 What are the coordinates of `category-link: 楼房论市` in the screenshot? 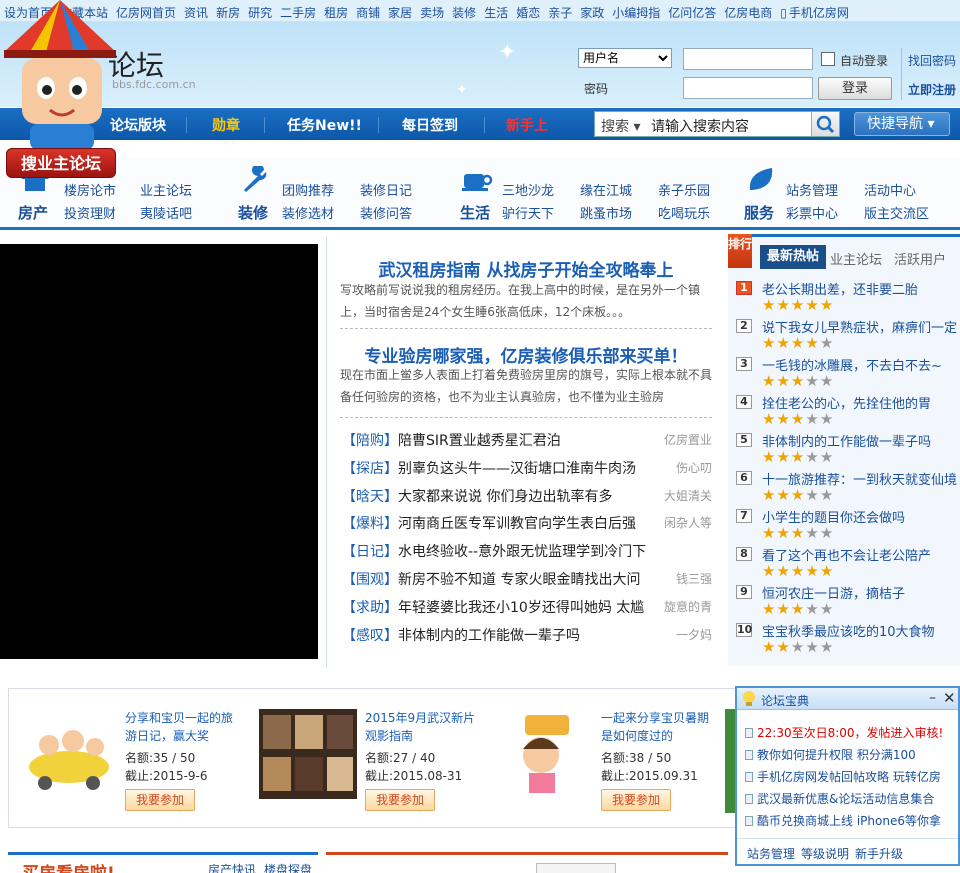 It's located at (90, 189).